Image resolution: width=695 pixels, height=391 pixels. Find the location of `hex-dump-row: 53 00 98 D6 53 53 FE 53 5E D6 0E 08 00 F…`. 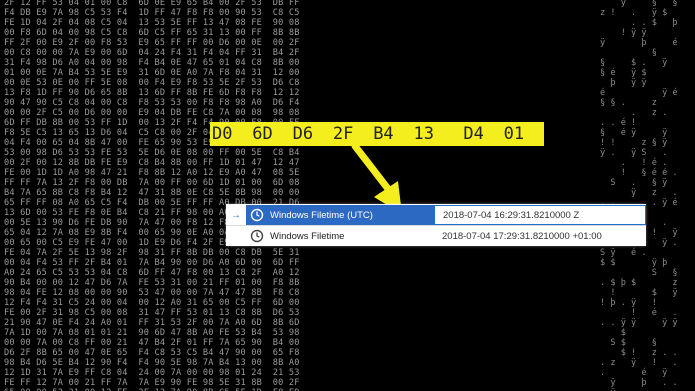

hex-dump-row: 53 00 98 D6 53 53 FE 53 5E D6 0E 08 00 F… is located at coordinates (154, 153).